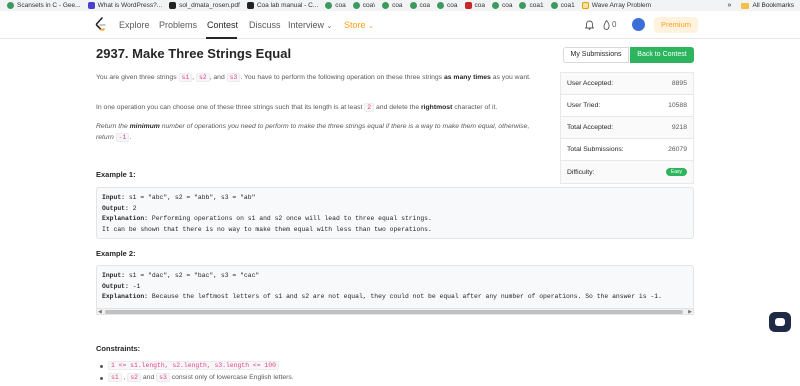 The image size is (800, 386). What do you see at coordinates (536, 5) in the screenshot?
I see `bookmark-label: coa1` at bounding box center [536, 5].